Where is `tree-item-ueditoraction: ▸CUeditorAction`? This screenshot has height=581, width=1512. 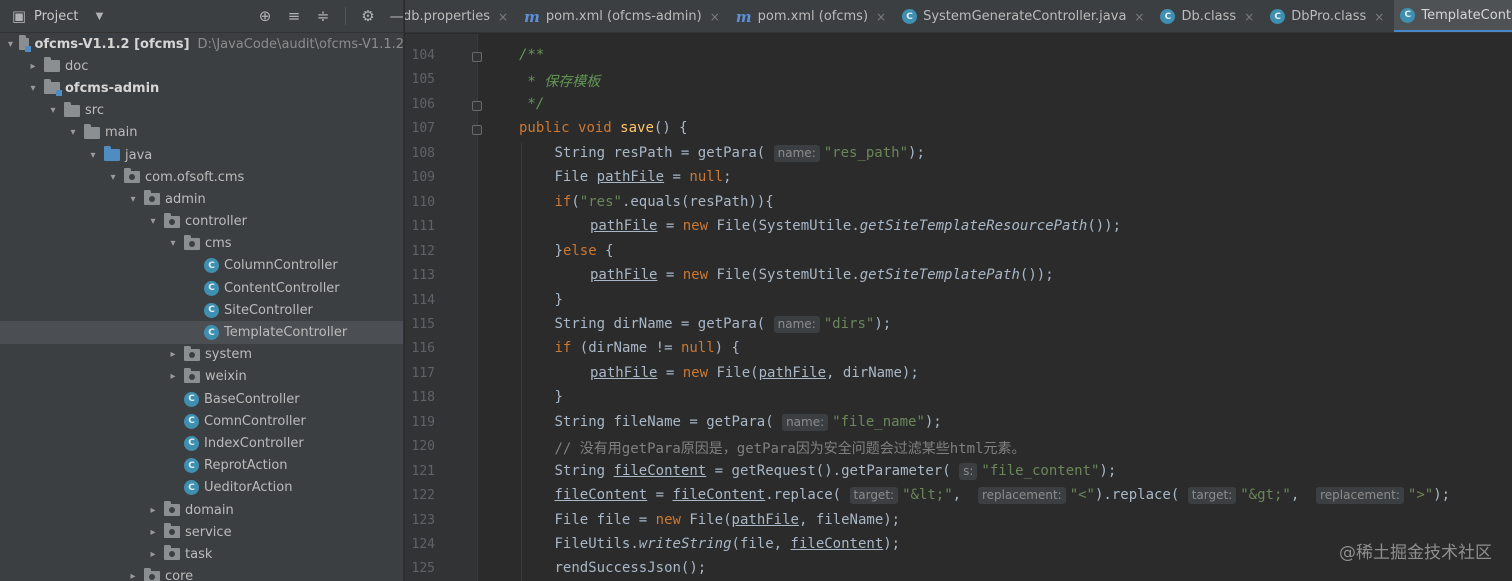
tree-item-ueditoraction: ▸CUeditorAction is located at coordinates (201, 488).